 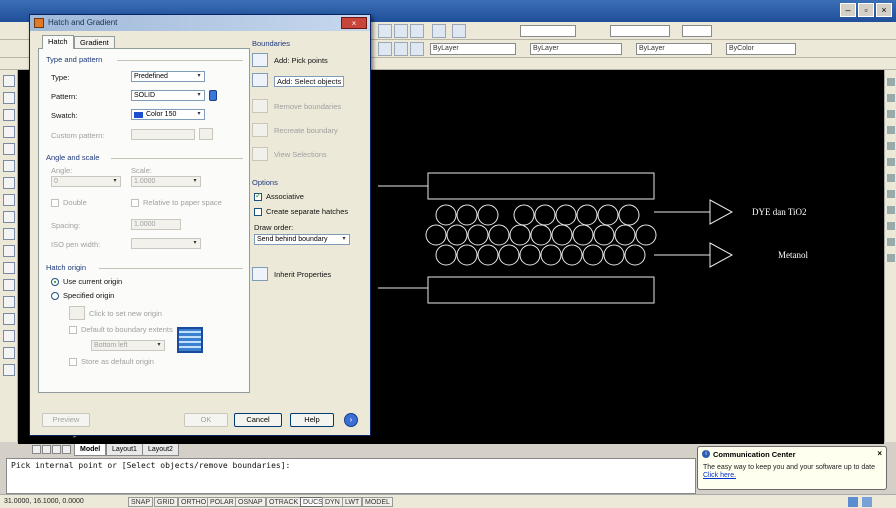 What do you see at coordinates (55, 282) in the screenshot?
I see `use-current-origin-radio` at bounding box center [55, 282].